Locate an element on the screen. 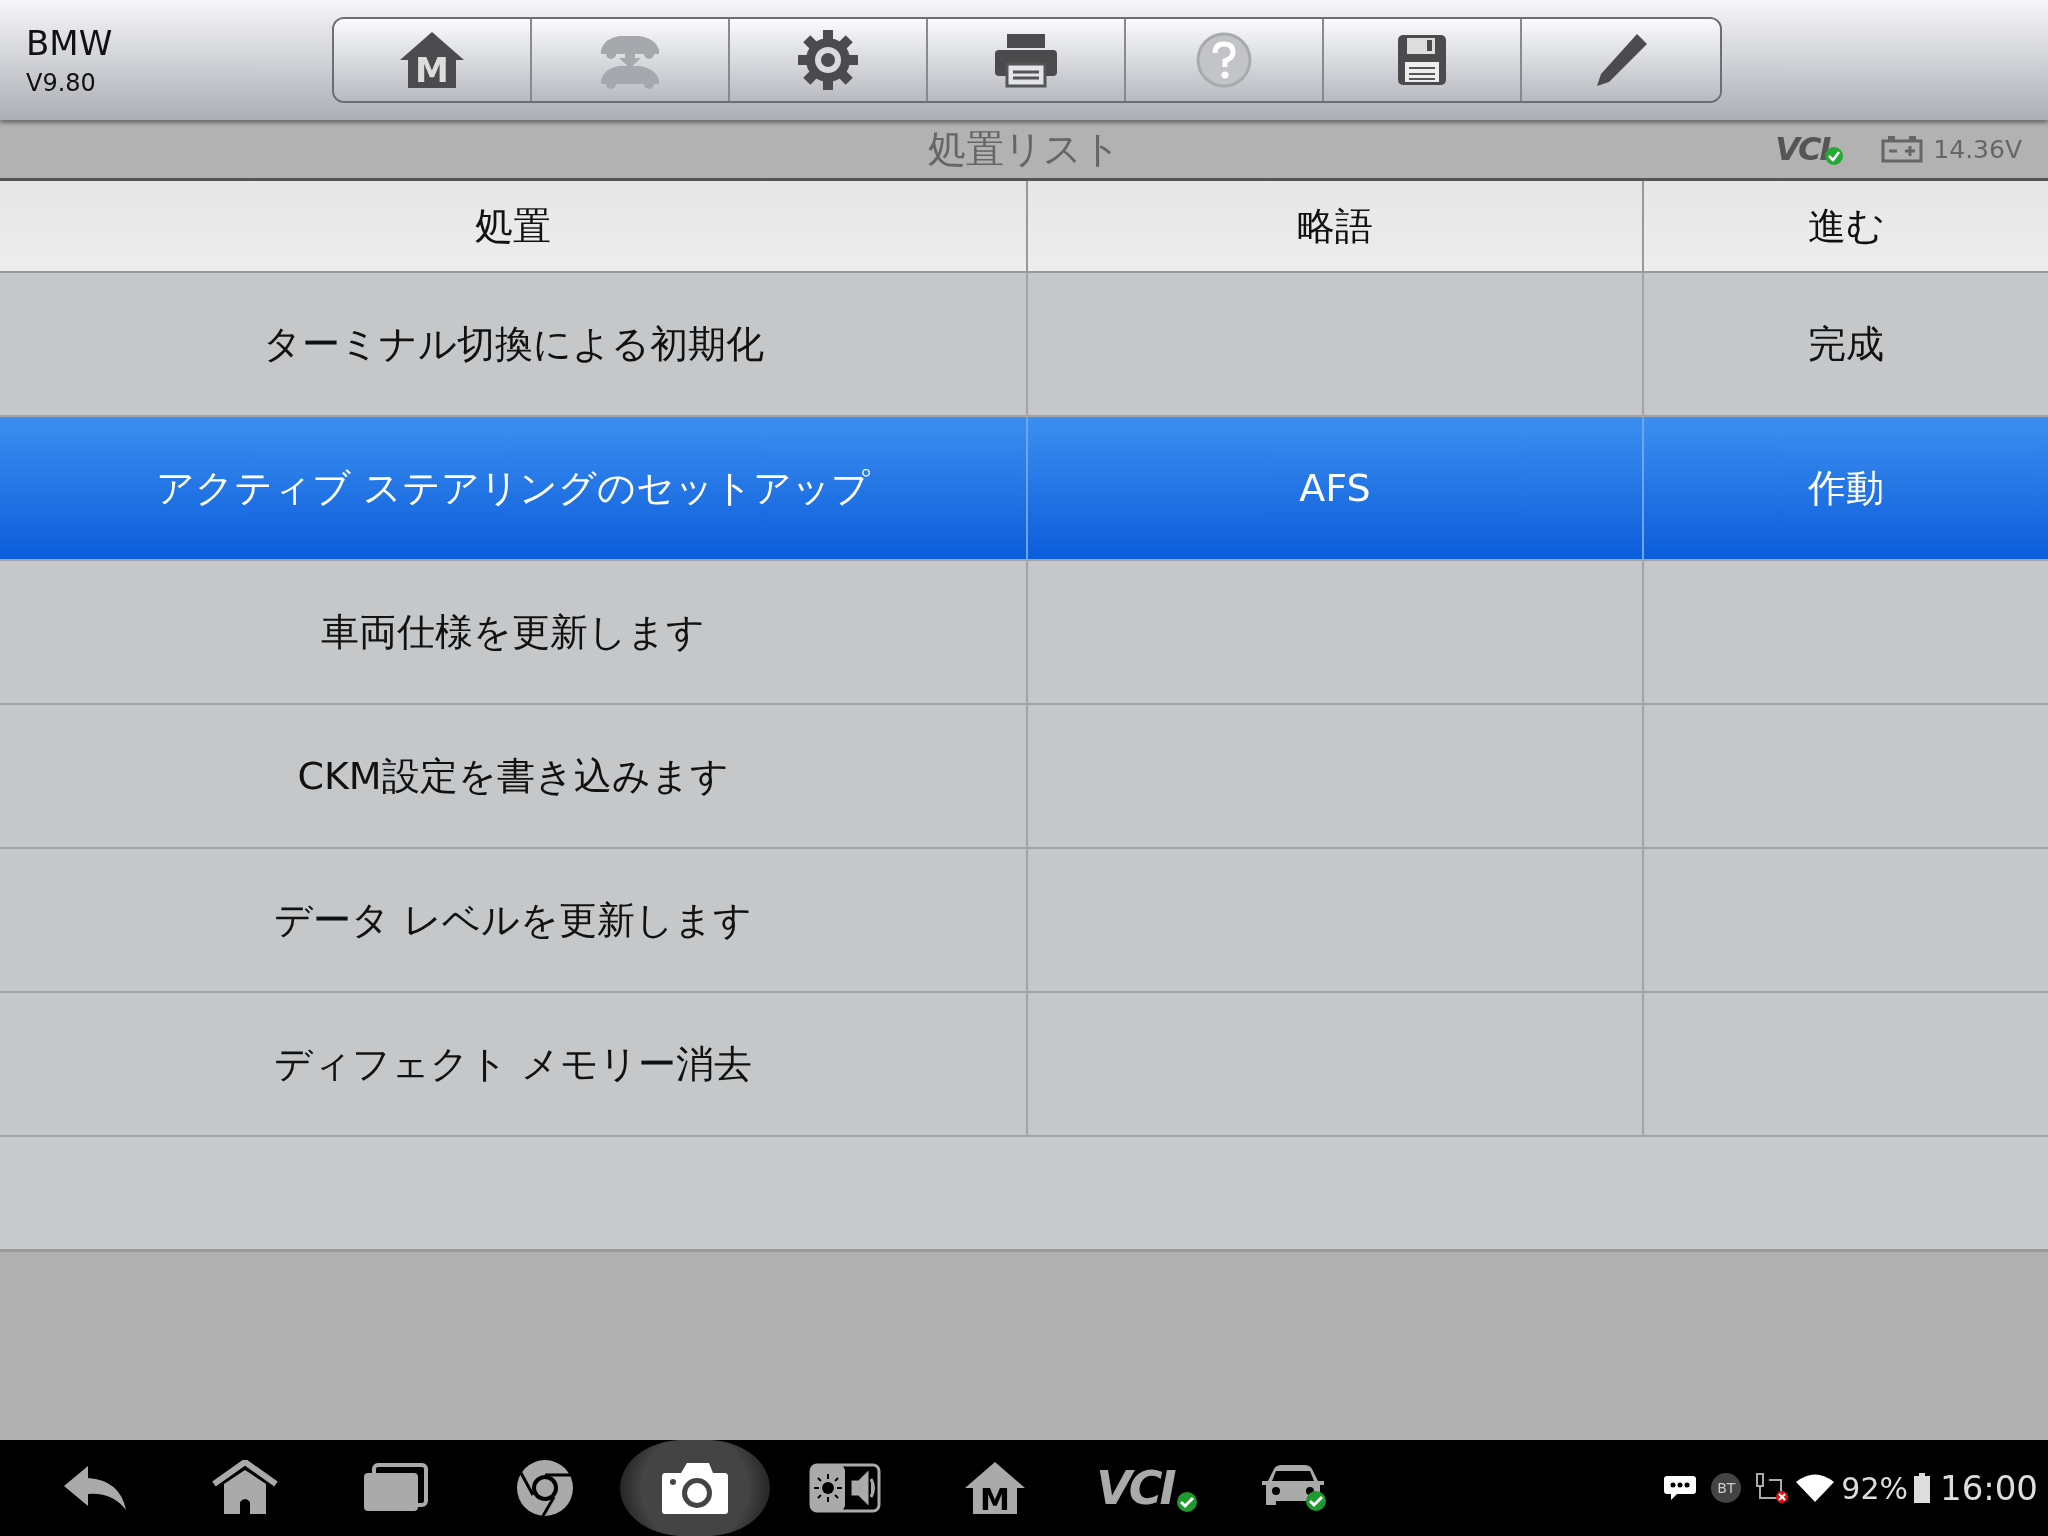 The height and width of the screenshot is (1536, 2048). app-version: V9.80 is located at coordinates (61, 83).